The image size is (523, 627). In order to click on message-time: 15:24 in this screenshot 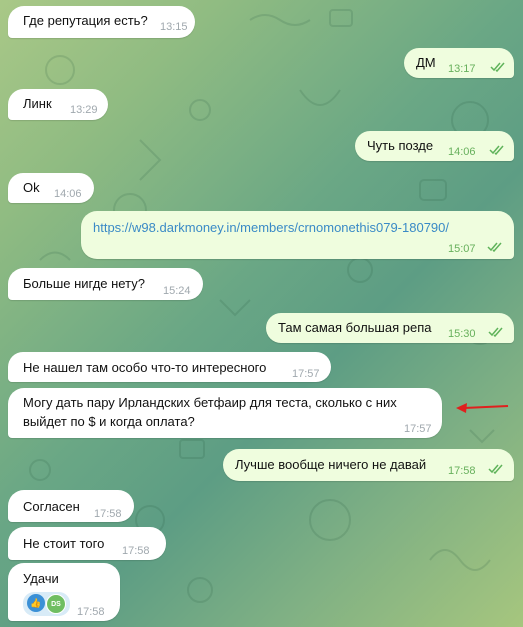, I will do `click(177, 291)`.